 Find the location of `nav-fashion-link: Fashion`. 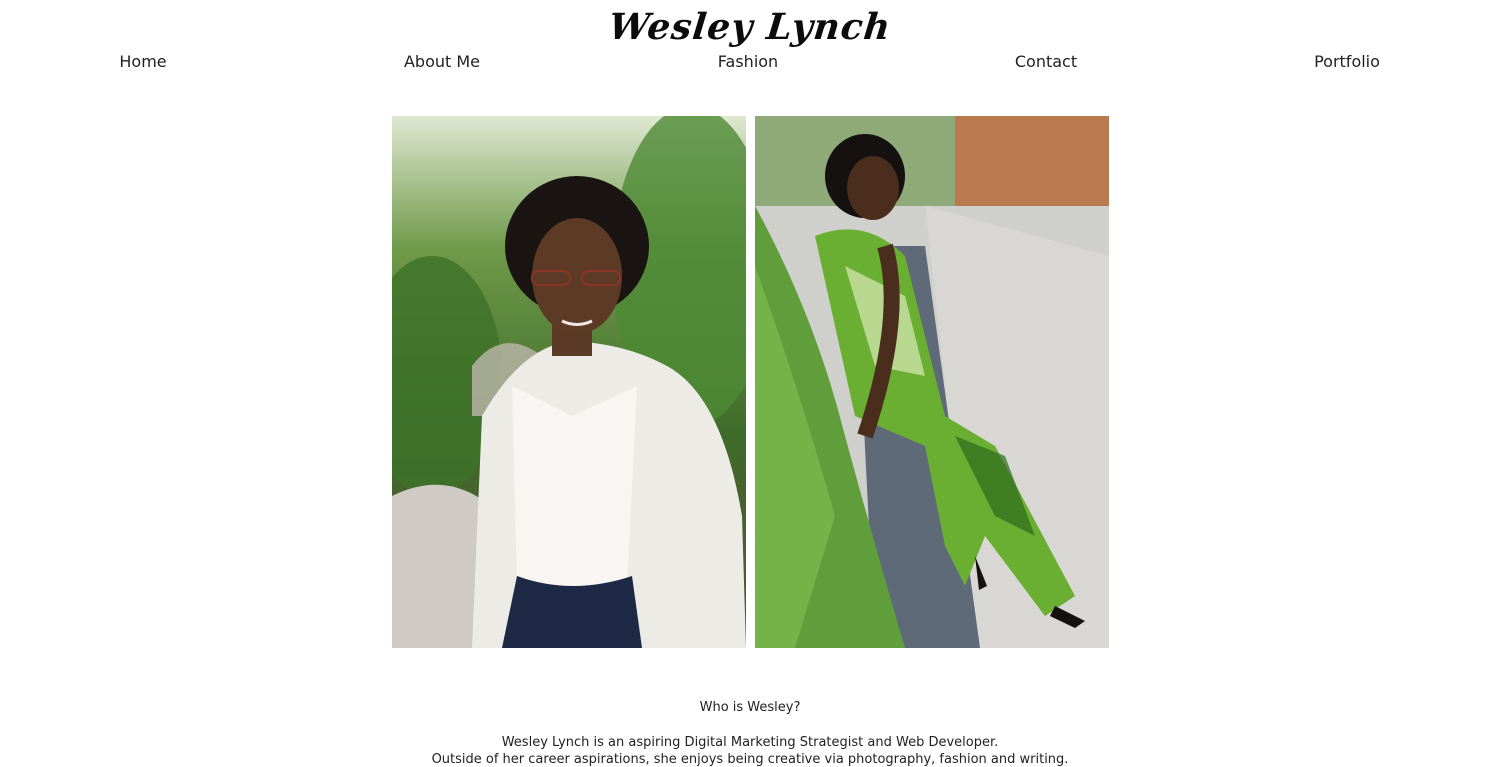

nav-fashion-link: Fashion is located at coordinates (748, 61).